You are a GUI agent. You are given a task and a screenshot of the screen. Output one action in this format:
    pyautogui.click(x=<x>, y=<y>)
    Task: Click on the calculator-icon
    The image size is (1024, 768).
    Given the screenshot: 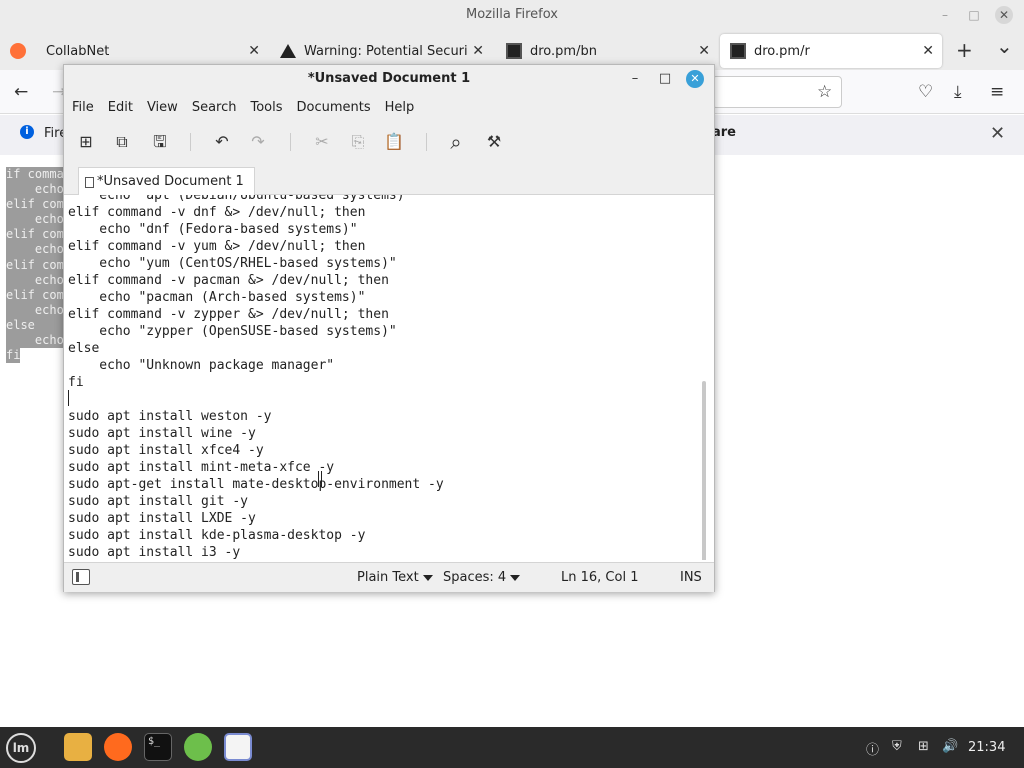 What is the action you would take?
    pyautogui.click(x=198, y=747)
    